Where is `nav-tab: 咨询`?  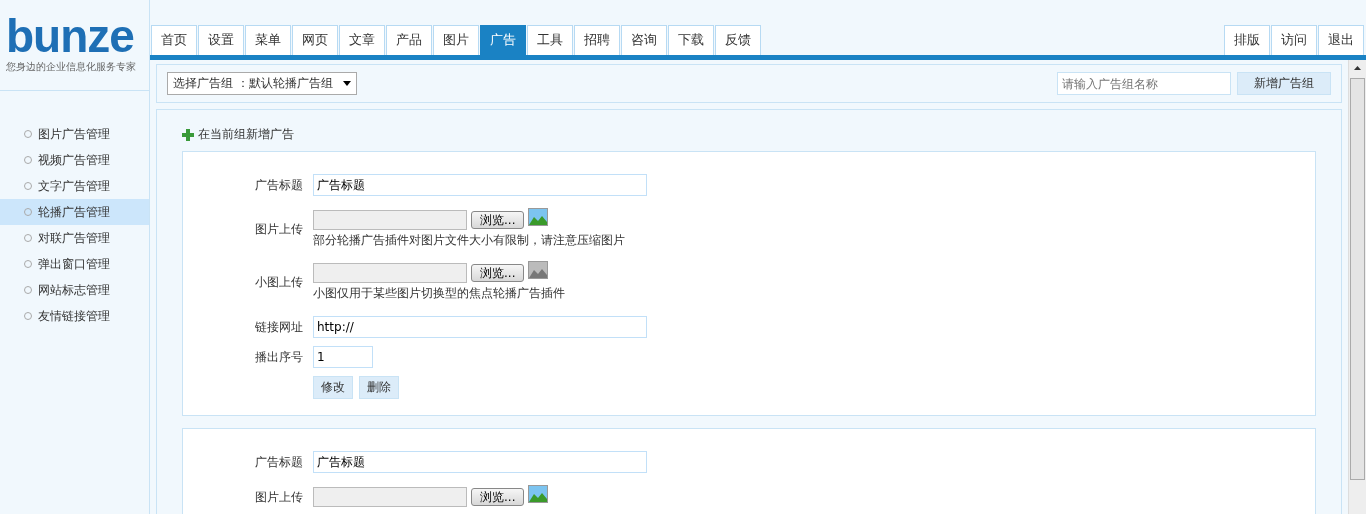 nav-tab: 咨询 is located at coordinates (644, 40).